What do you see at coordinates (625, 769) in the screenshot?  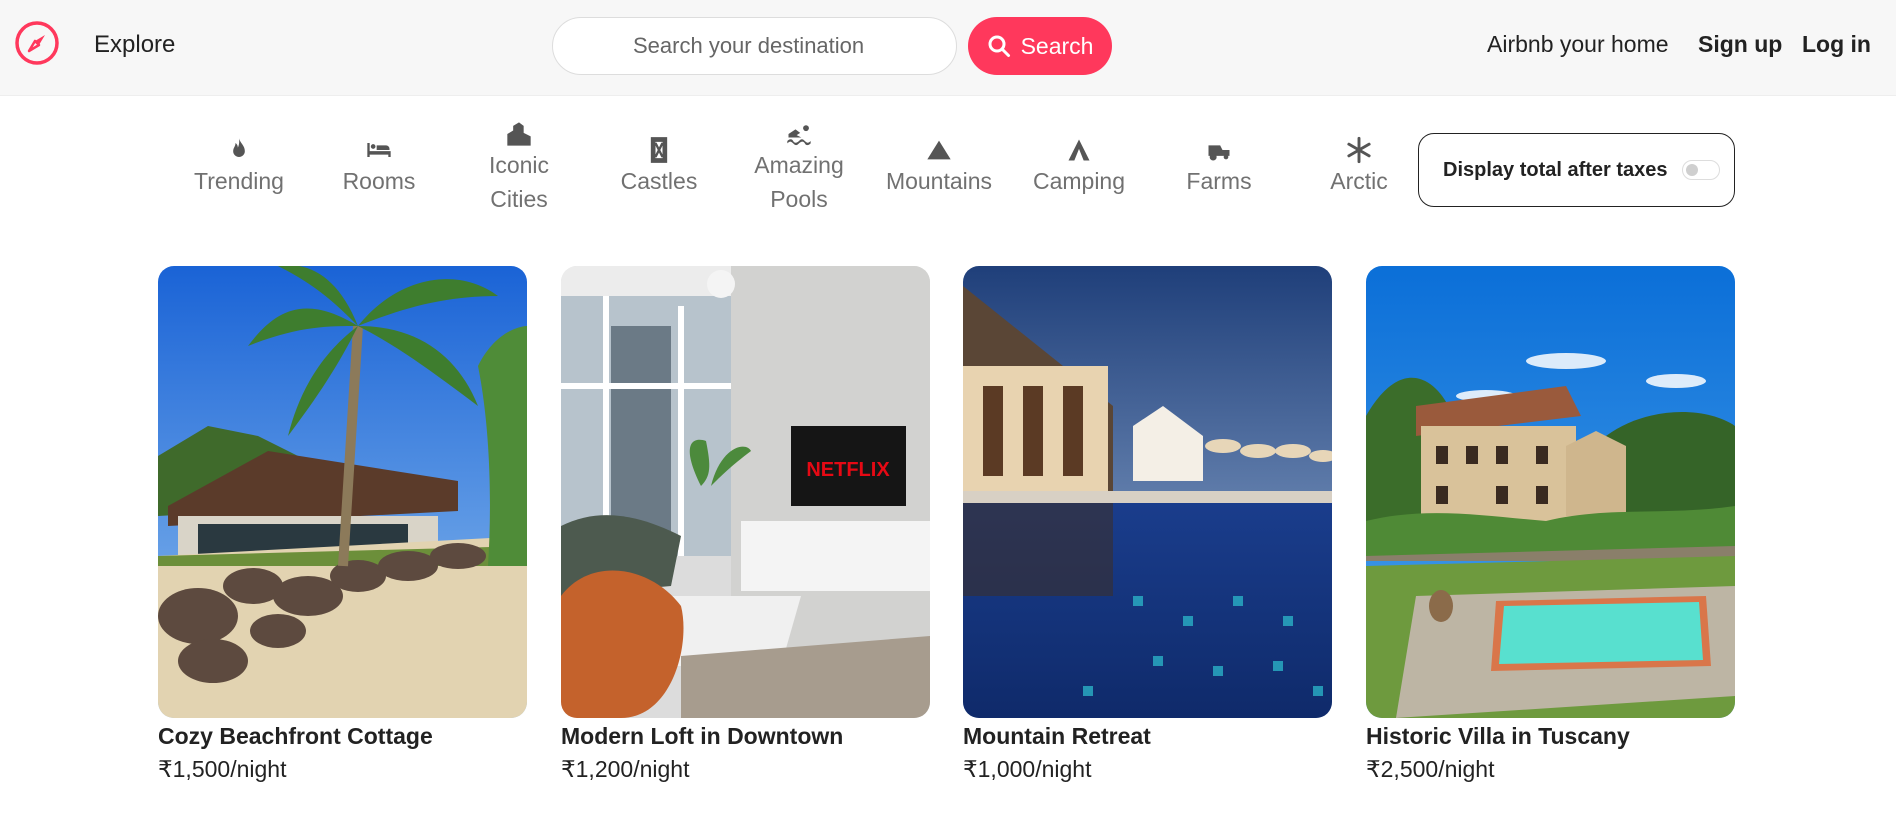 I see `listing-price: ₹1,200/night` at bounding box center [625, 769].